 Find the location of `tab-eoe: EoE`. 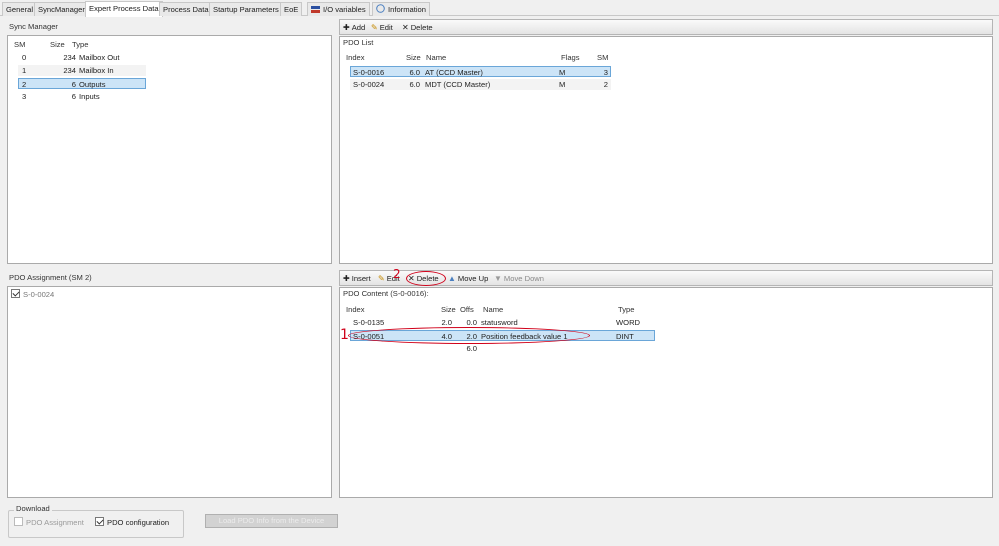

tab-eoe: EoE is located at coordinates (291, 9).